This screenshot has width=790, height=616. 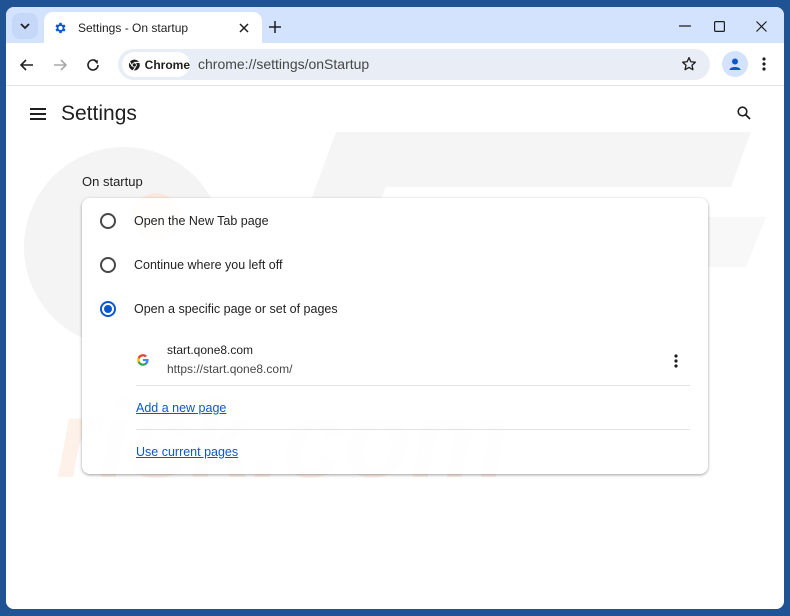 I want to click on site-info-chip: Chrome, so click(x=156, y=64).